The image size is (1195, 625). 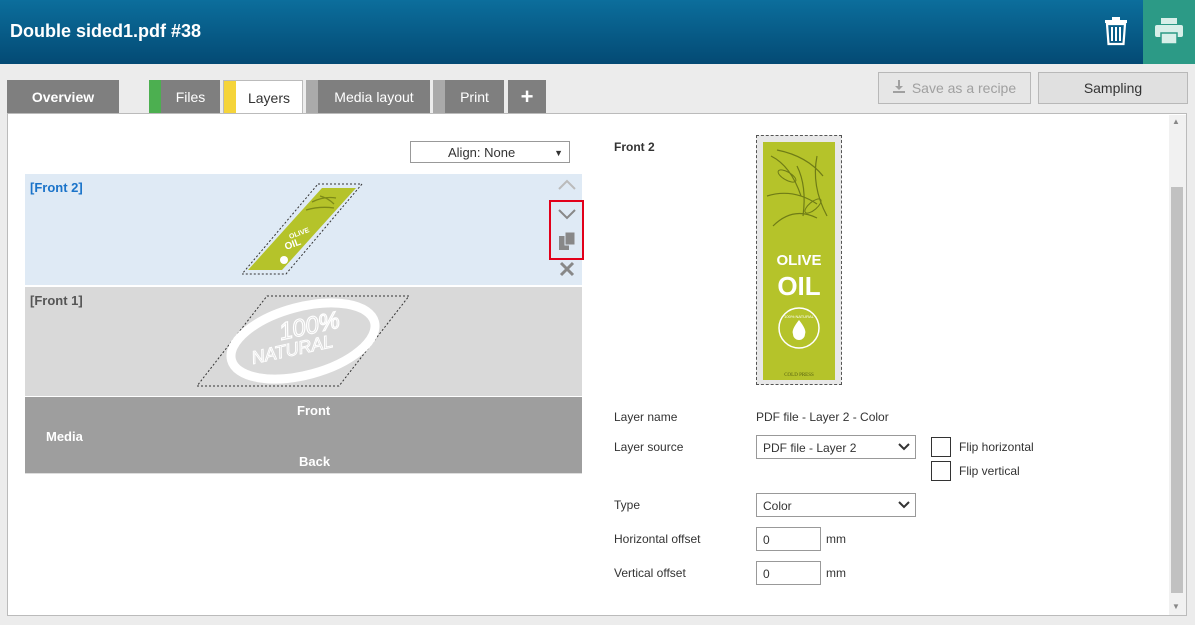 What do you see at coordinates (1177, 390) in the screenshot?
I see `scrollbar-thumb` at bounding box center [1177, 390].